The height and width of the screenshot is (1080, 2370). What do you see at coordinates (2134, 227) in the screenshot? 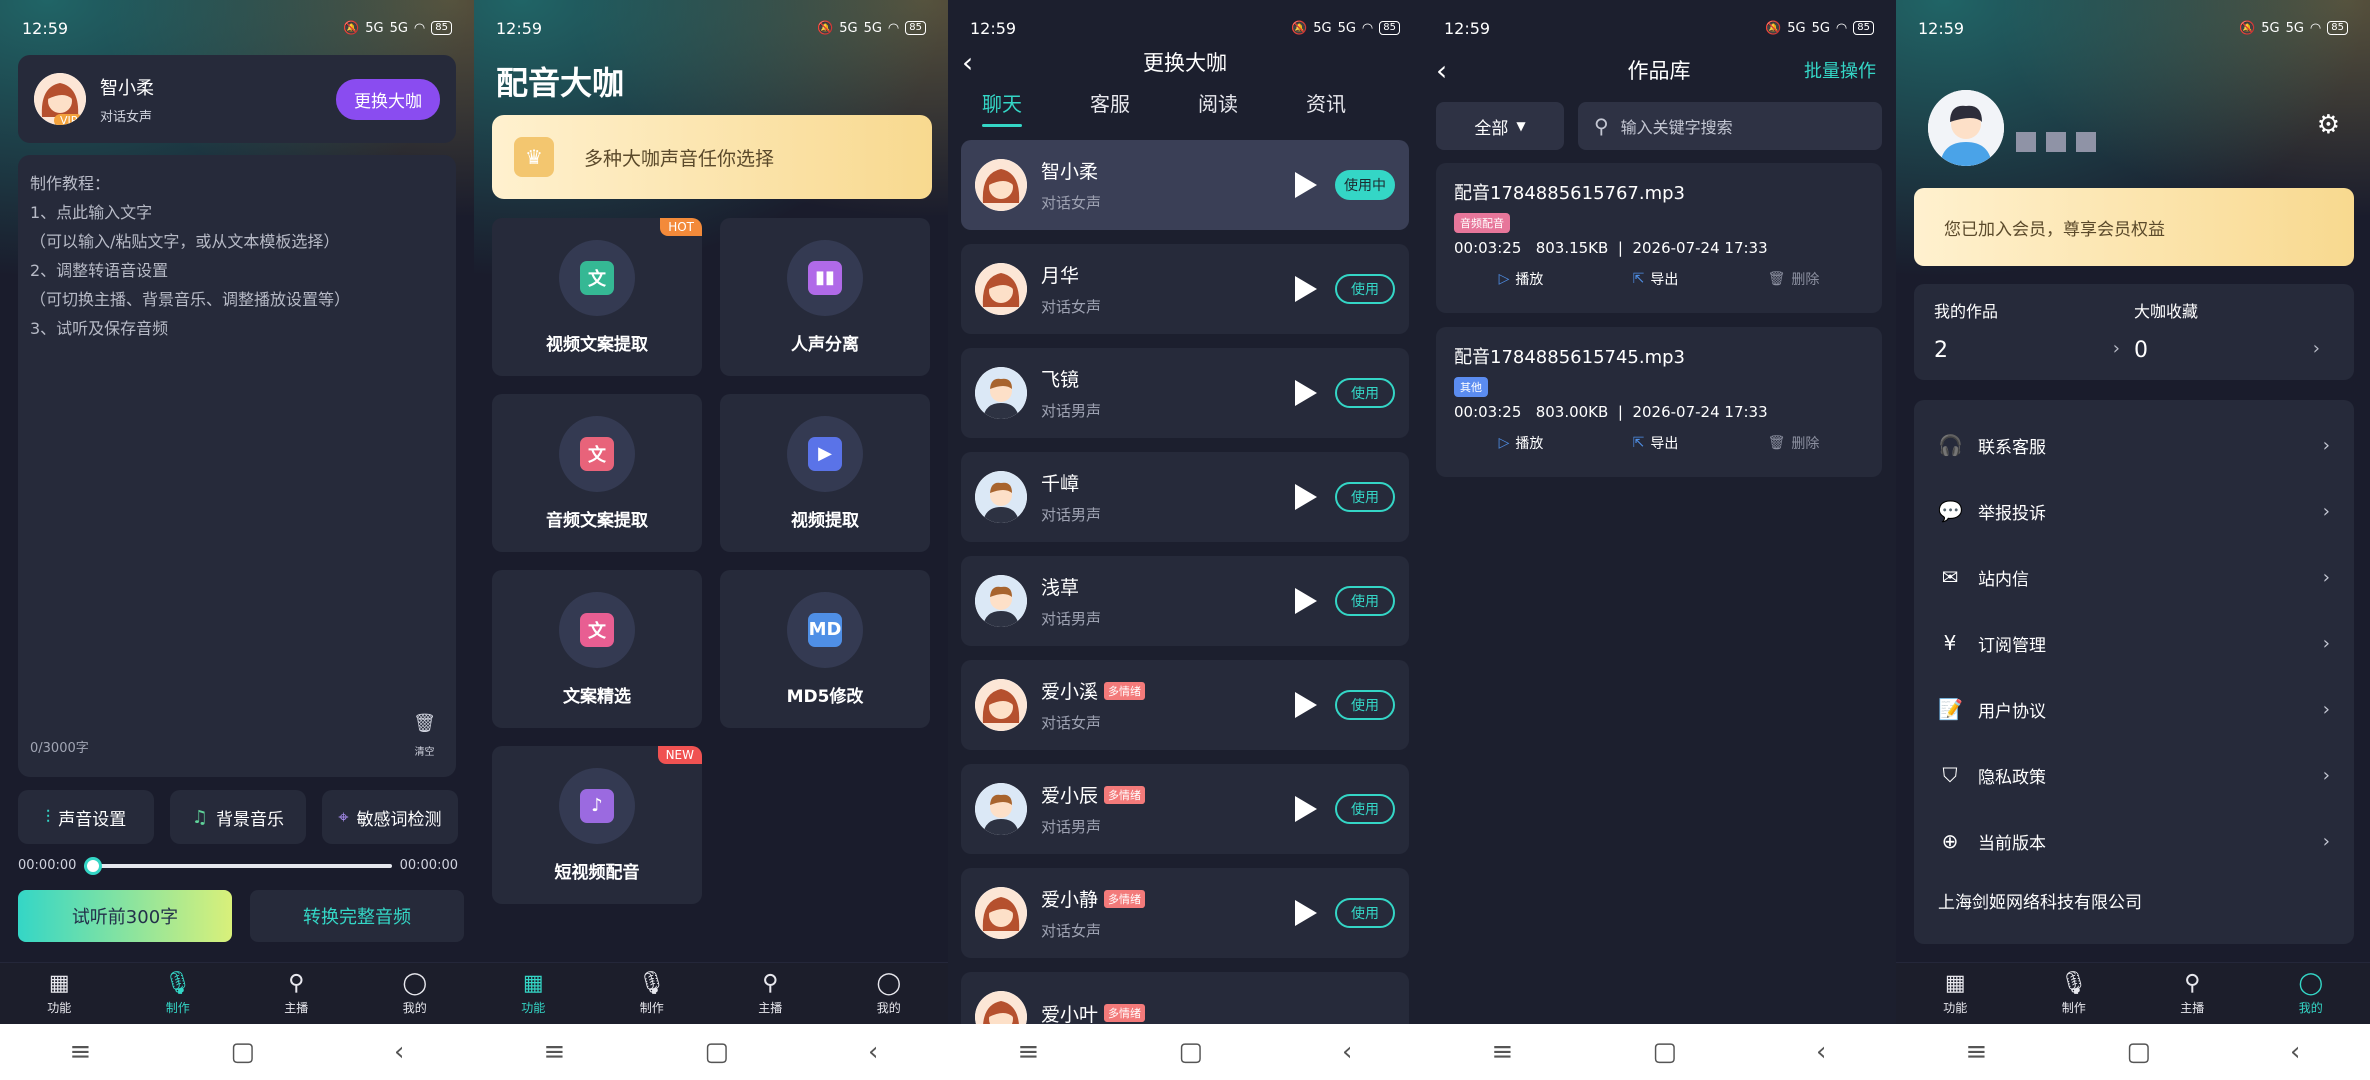
I see `vip-banner: 您已加入会员，尊享会员权益` at bounding box center [2134, 227].